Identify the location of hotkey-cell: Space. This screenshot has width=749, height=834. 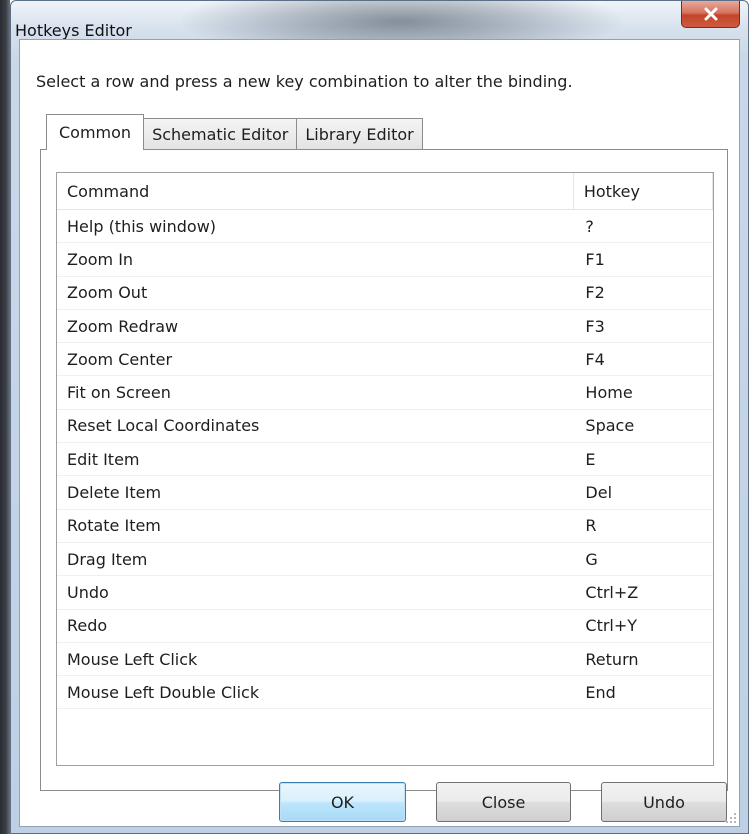
(610, 426).